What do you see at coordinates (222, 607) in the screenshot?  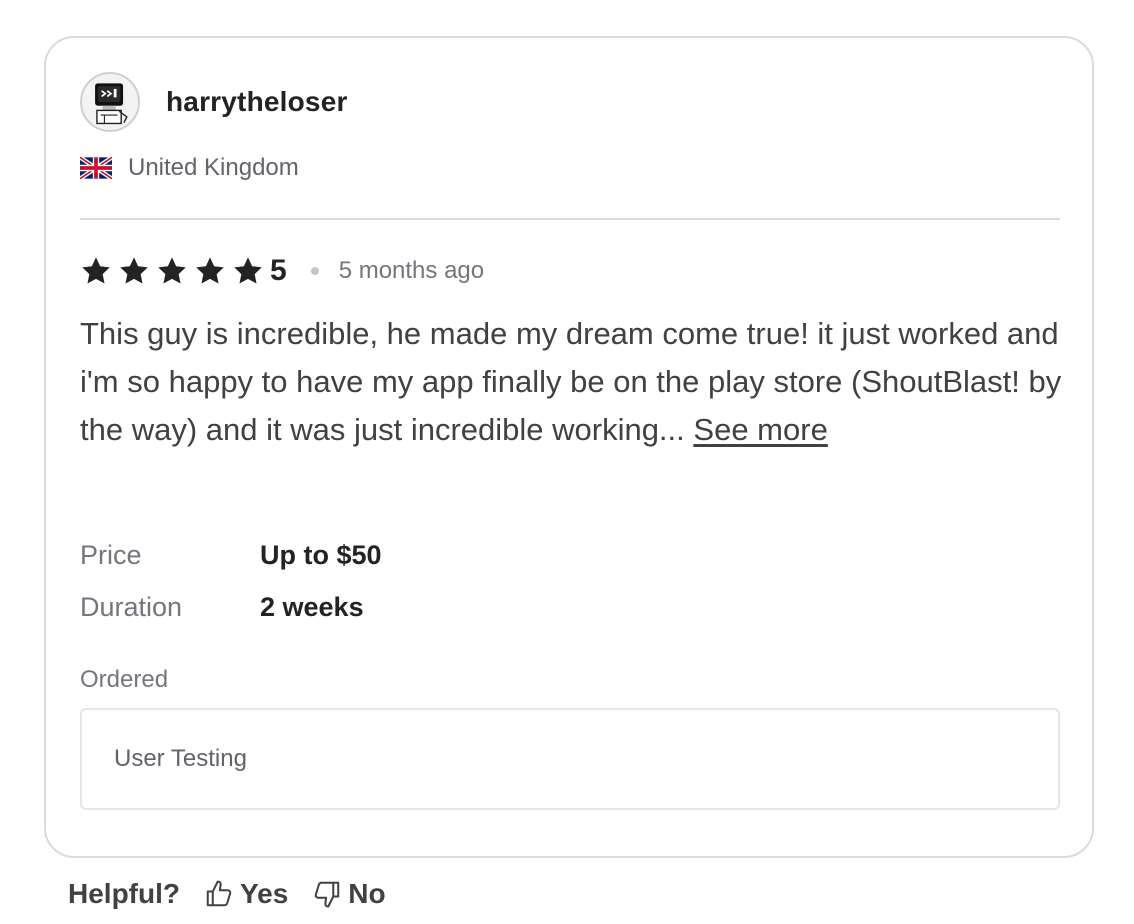 I see `duration-row: Duration 2 weeks` at bounding box center [222, 607].